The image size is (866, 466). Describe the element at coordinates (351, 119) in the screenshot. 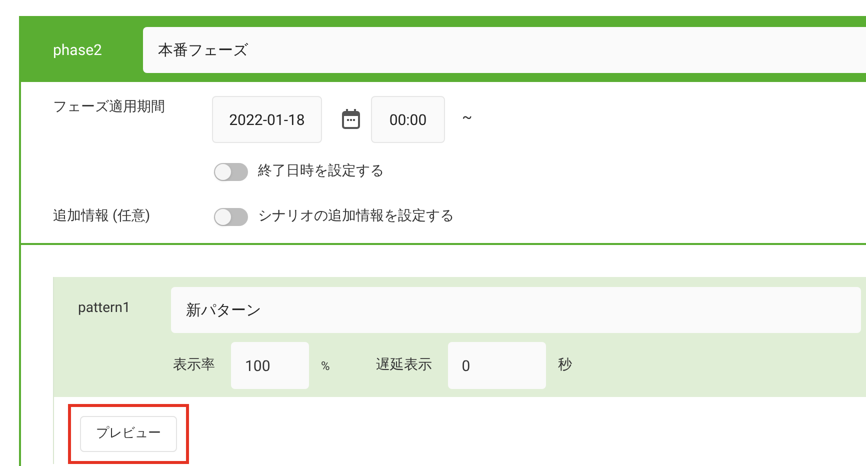

I see `calendar-icon` at that location.